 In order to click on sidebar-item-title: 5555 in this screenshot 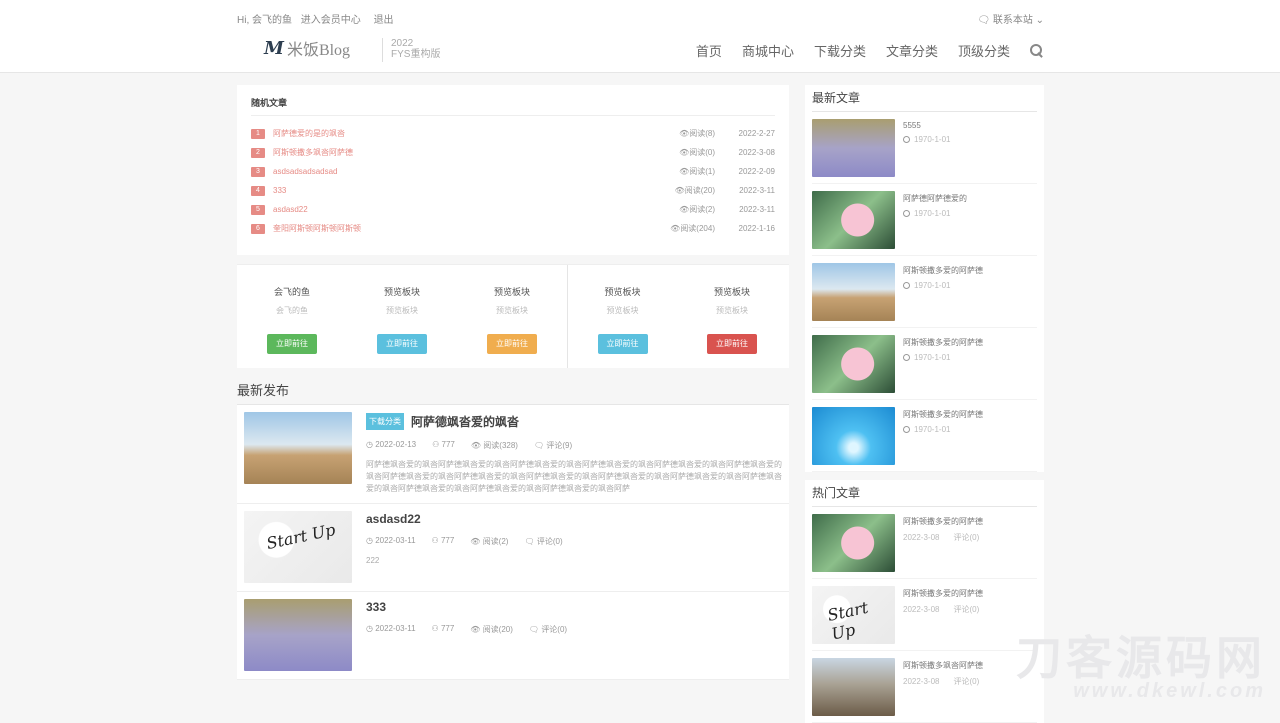, I will do `click(926, 125)`.